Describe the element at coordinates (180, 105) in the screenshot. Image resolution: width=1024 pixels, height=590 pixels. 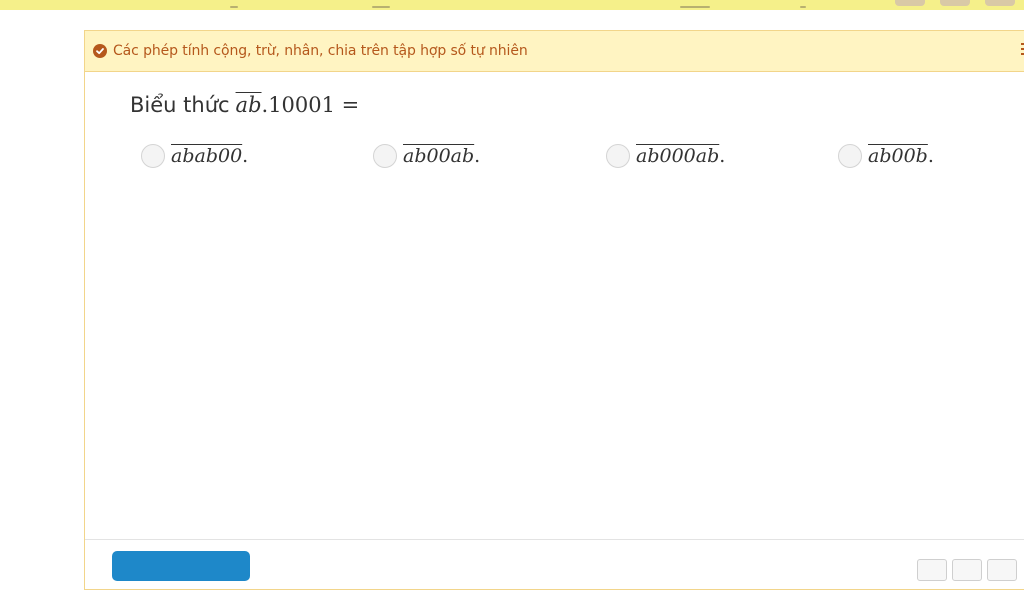
I see `question-prompt: Biểu thức` at that location.